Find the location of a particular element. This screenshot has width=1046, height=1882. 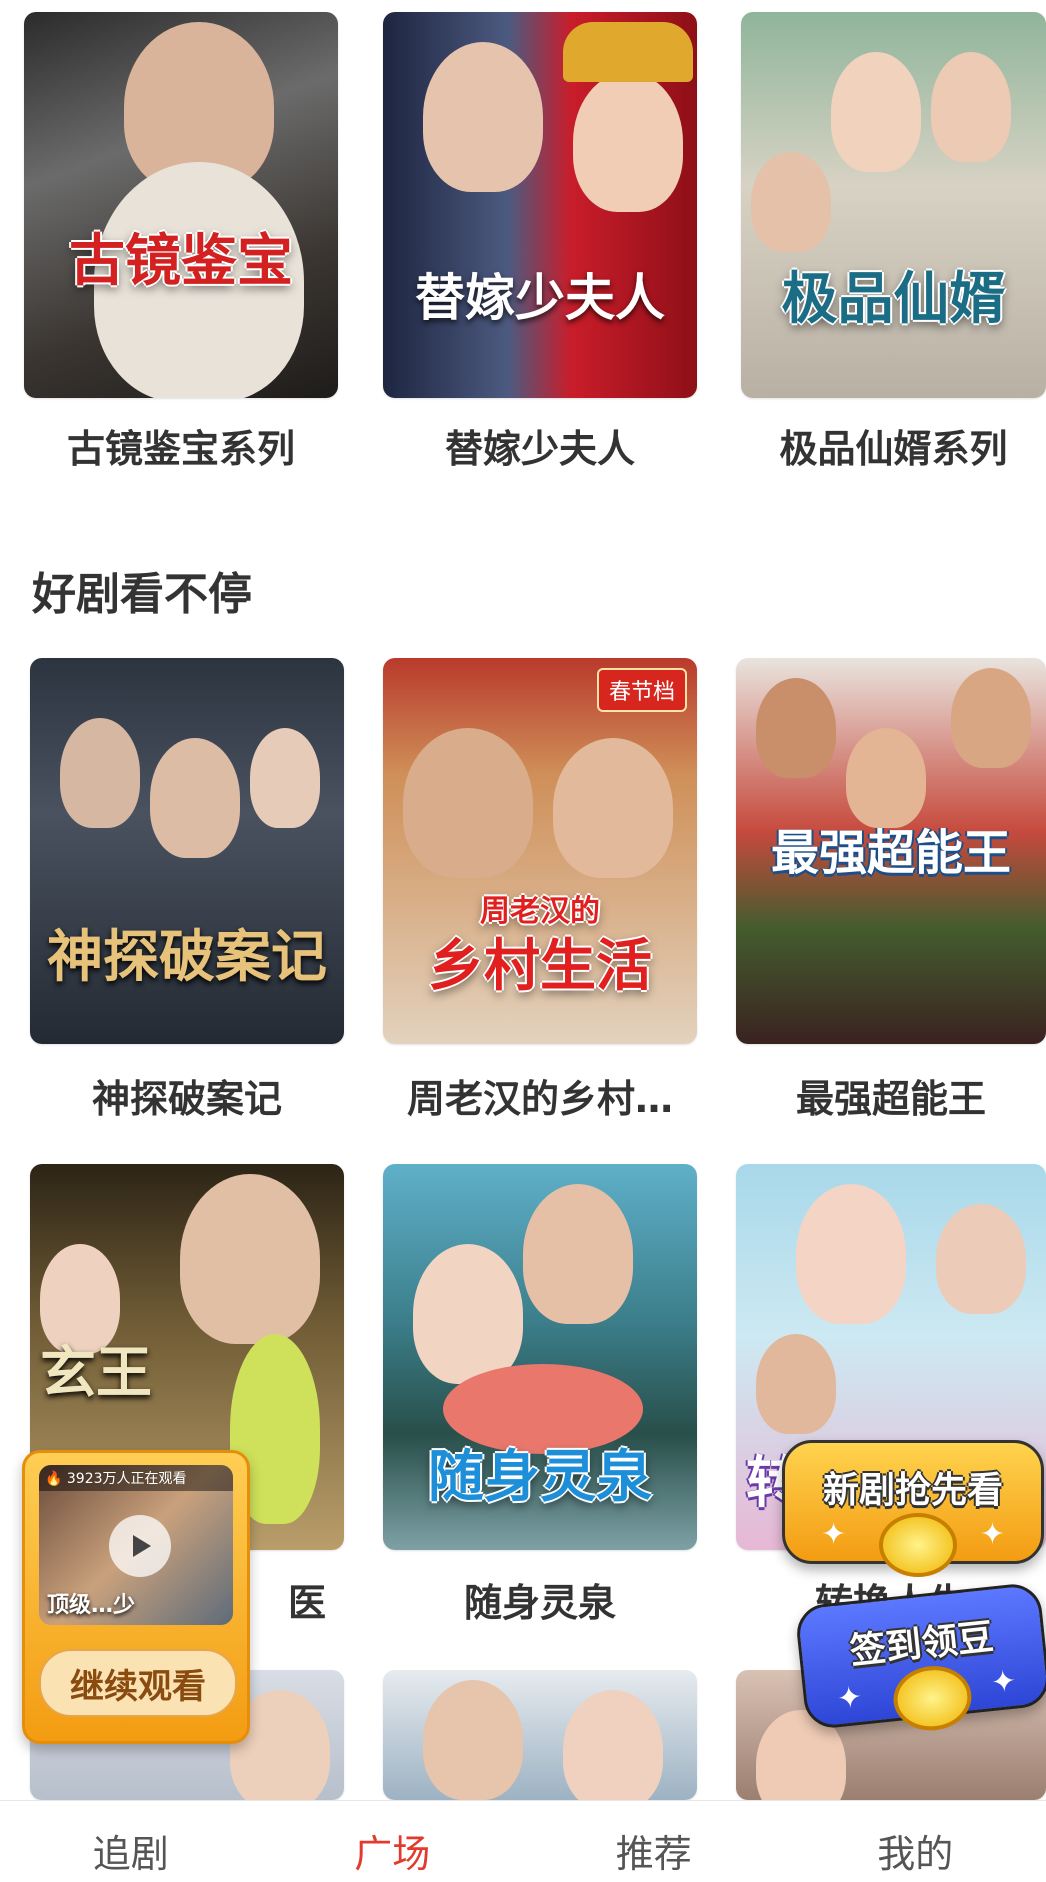

drama-poster is located at coordinates (540, 1735).